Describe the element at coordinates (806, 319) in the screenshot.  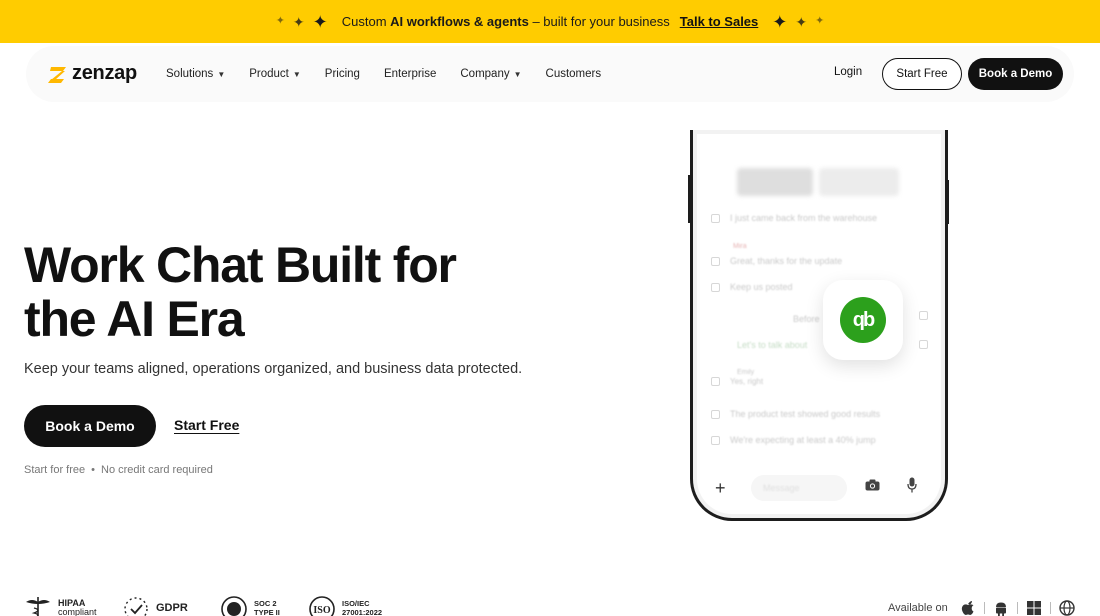
I see `chat-message: Before` at that location.